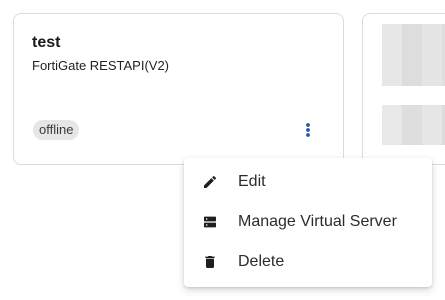  I want to click on menu-item-label: Delete, so click(261, 261).